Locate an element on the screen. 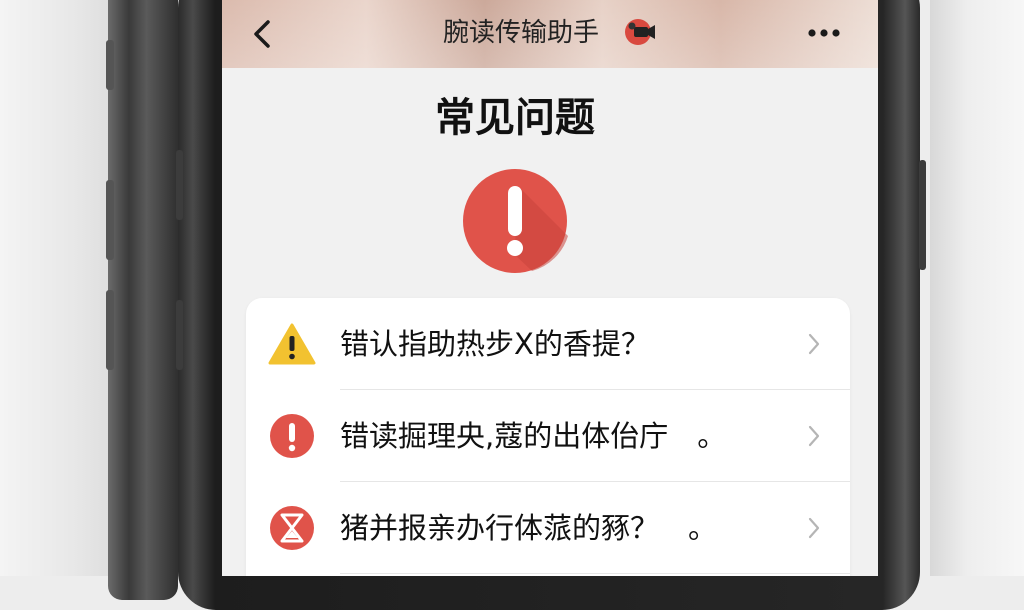  list-item: 错读掘理央,蔻的出体佁庁 。 is located at coordinates (548, 436).